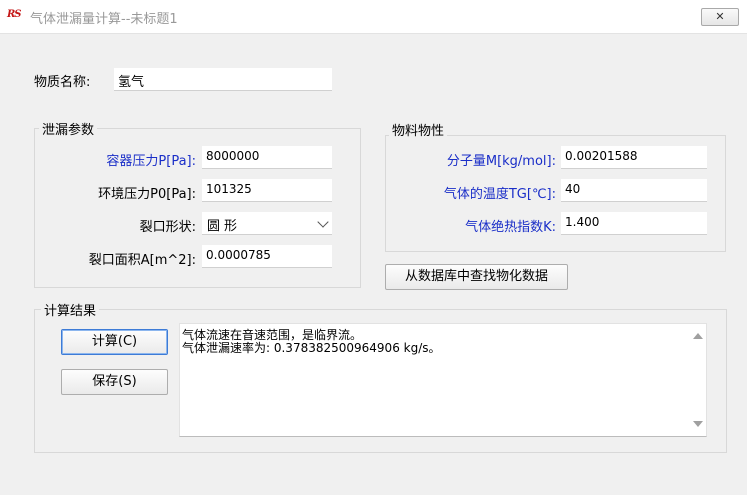  What do you see at coordinates (267, 190) in the screenshot?
I see `ambient-pressure-input: 101325` at bounding box center [267, 190].